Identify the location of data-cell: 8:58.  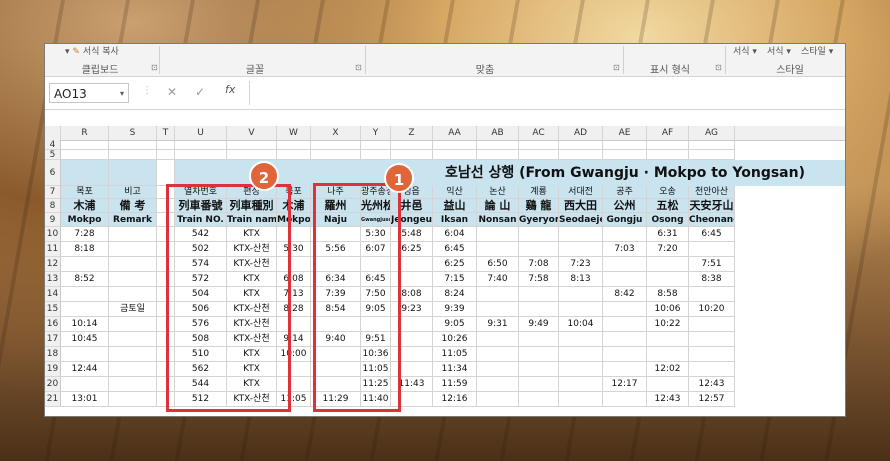
(668, 294).